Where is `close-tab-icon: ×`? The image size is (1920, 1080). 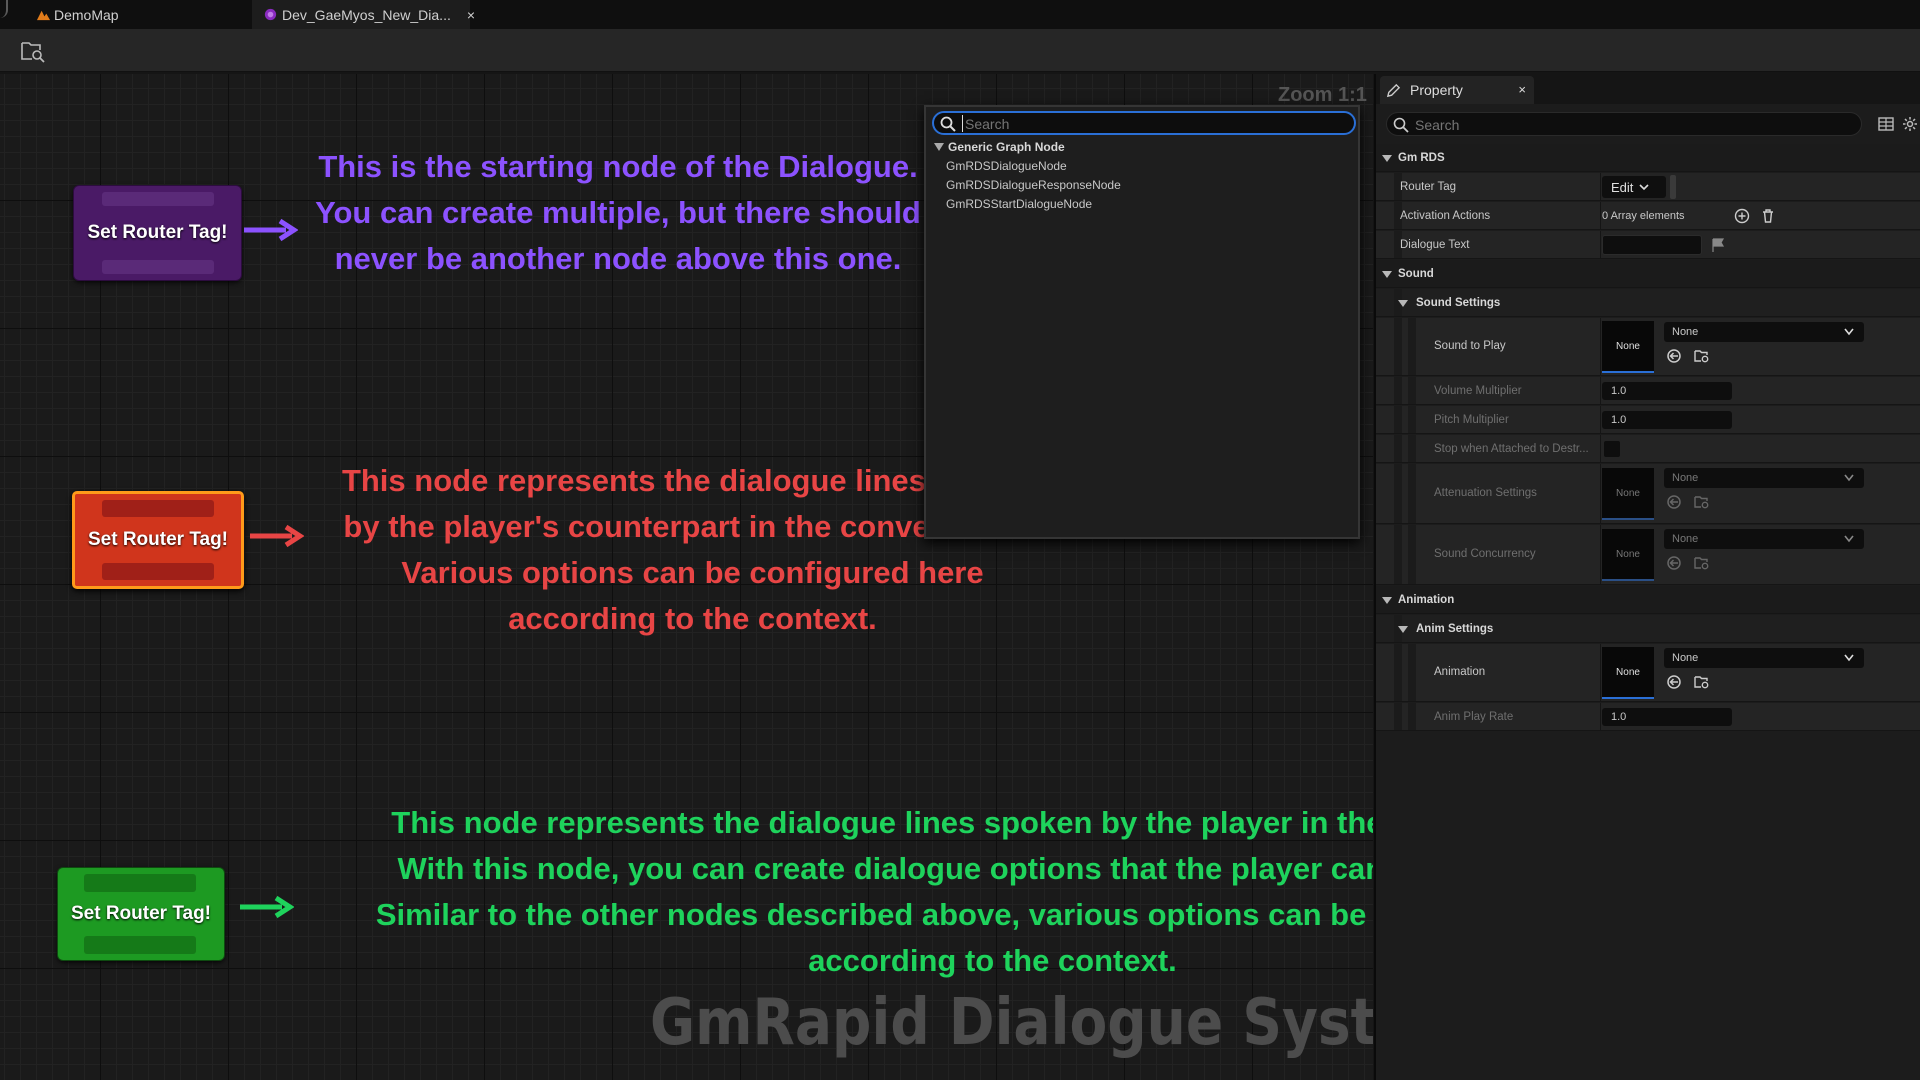
close-tab-icon: × is located at coordinates (471, 15).